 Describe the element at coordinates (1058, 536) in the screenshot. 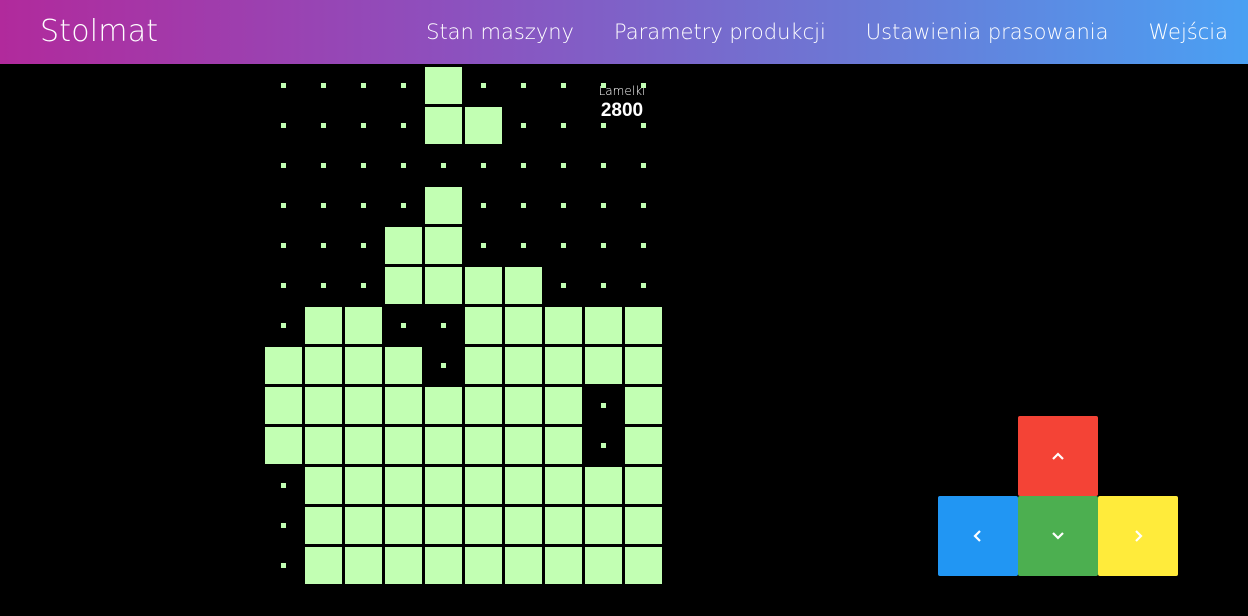

I see `down-button` at that location.